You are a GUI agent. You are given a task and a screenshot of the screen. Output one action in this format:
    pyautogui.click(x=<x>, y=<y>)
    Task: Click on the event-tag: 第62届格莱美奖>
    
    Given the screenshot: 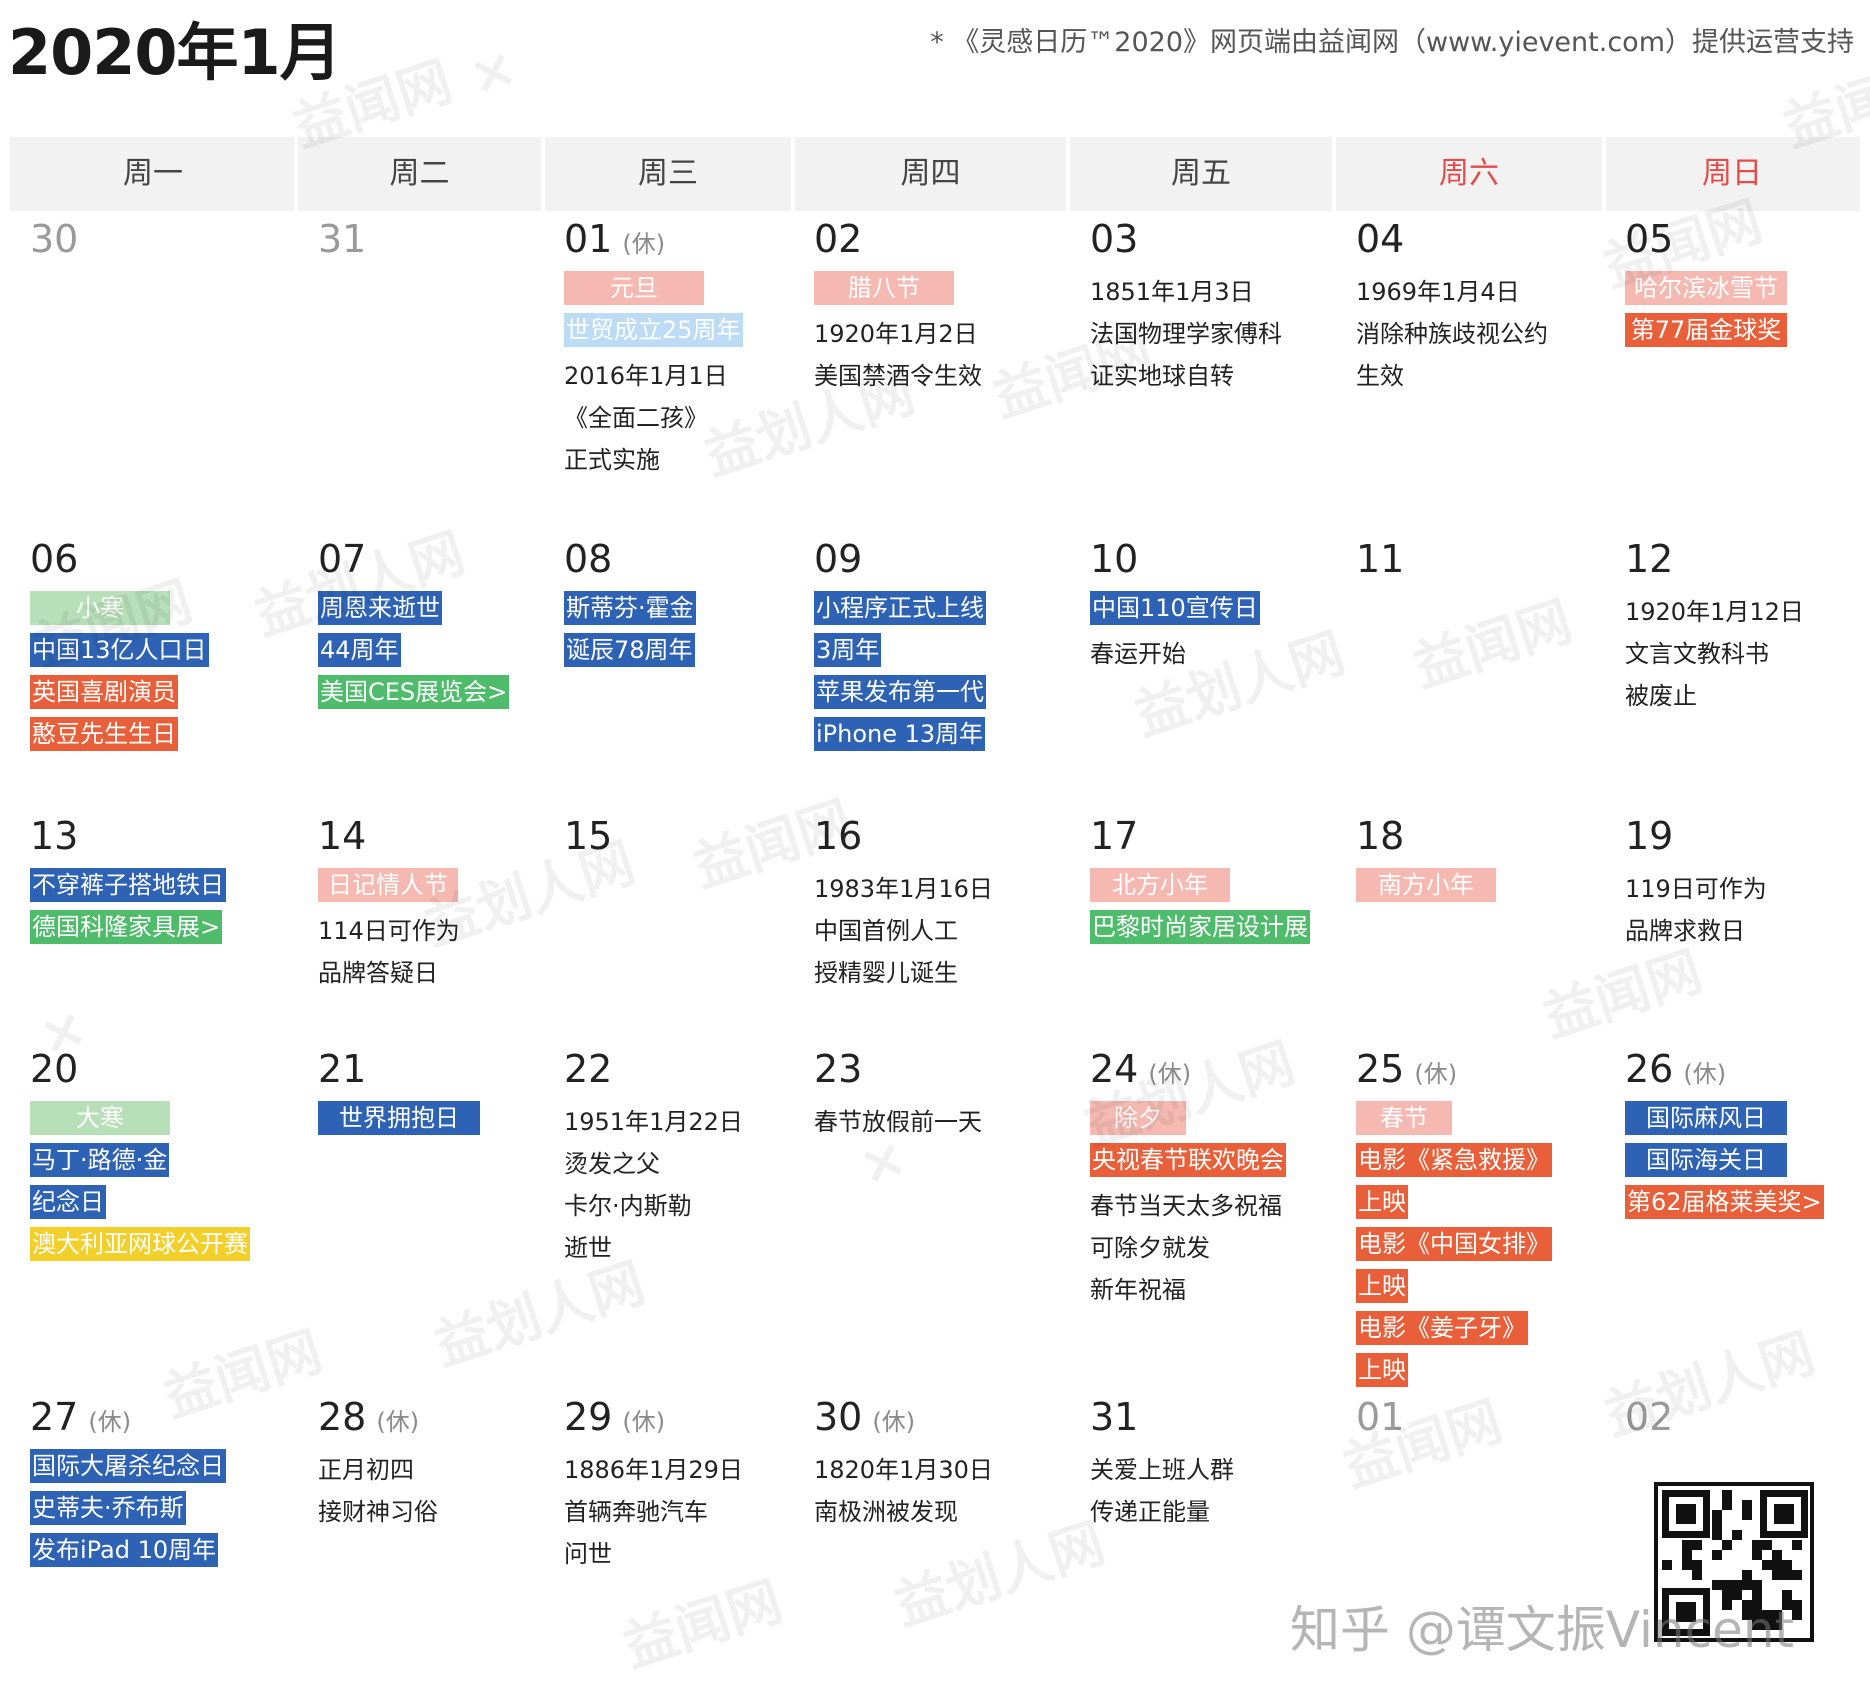 What is the action you would take?
    pyautogui.click(x=1724, y=1202)
    